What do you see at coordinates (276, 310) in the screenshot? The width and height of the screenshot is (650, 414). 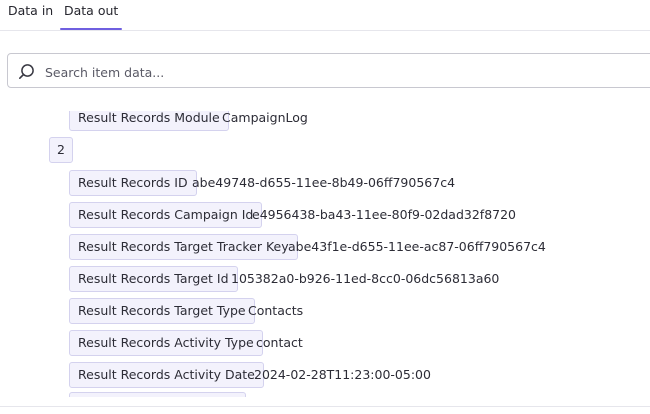 I see `field-value: Contacts` at bounding box center [276, 310].